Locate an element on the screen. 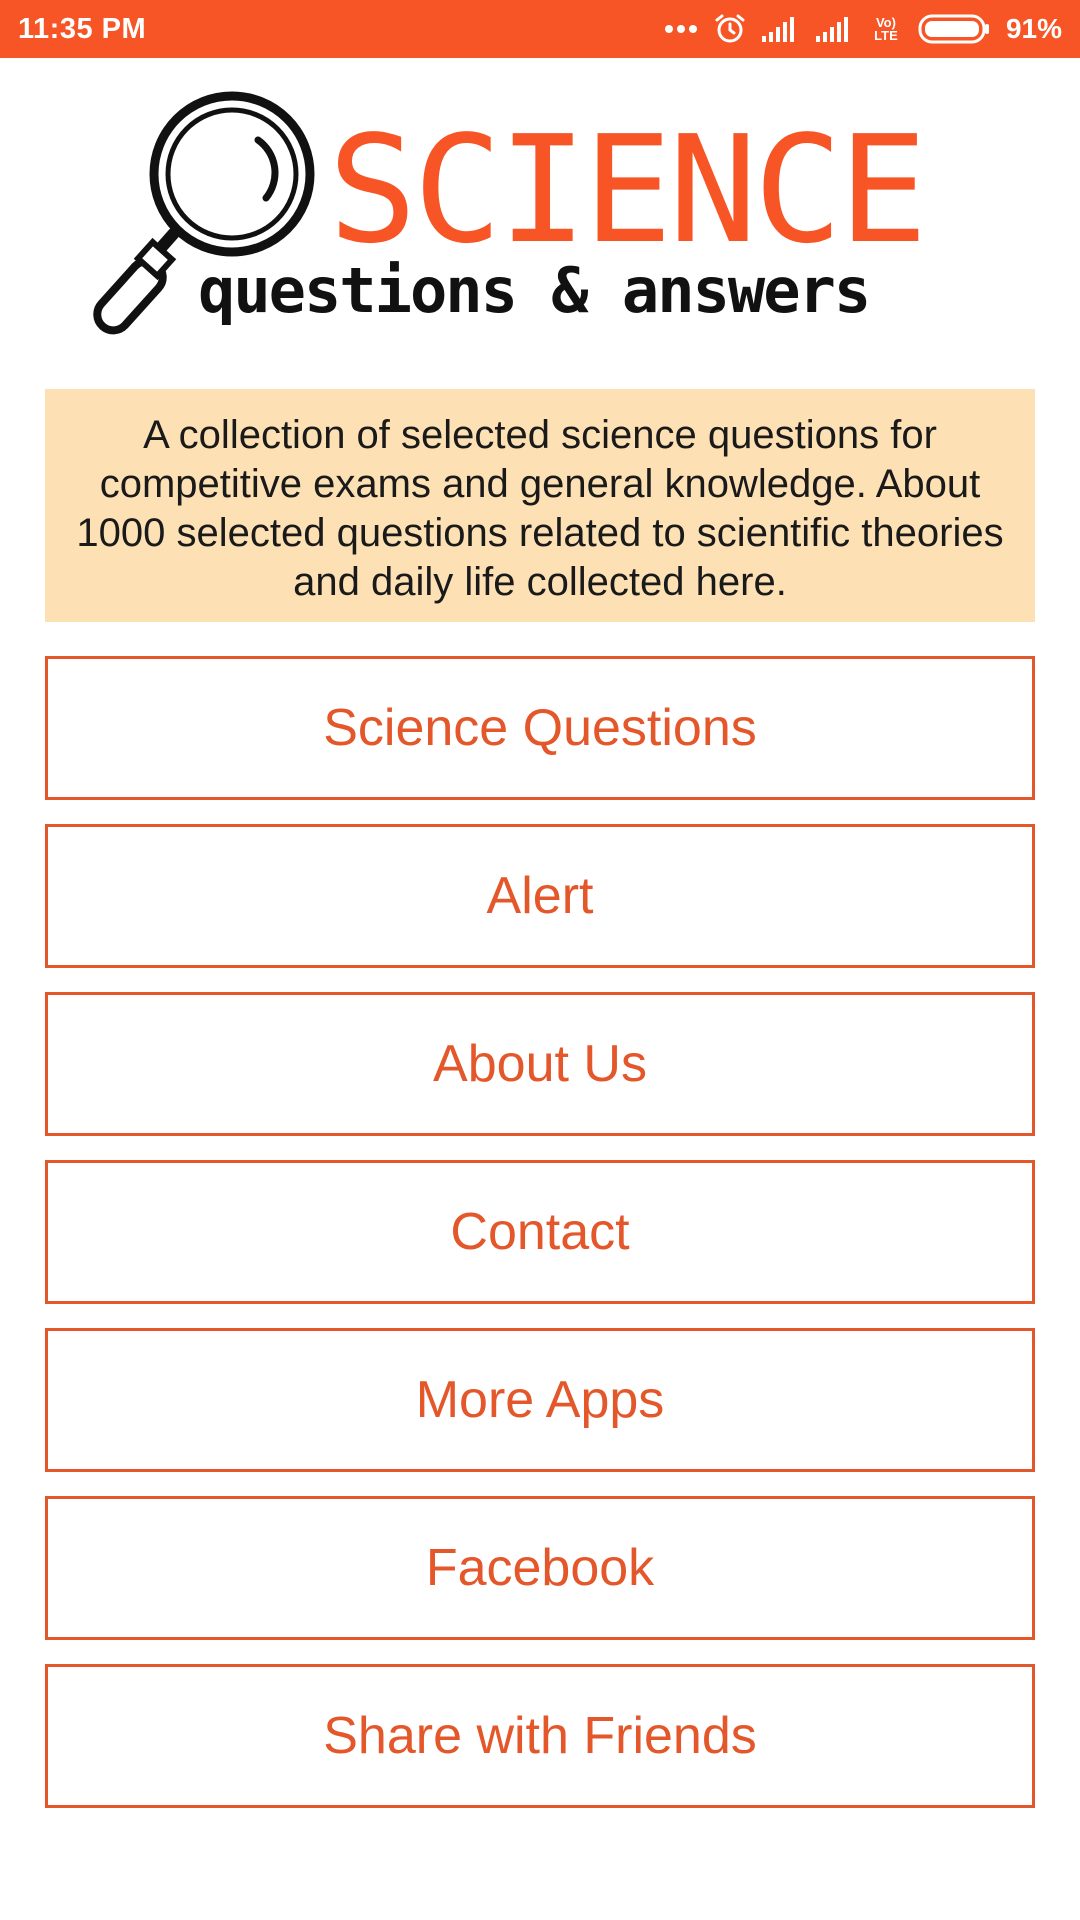  alert-button: Alert is located at coordinates (540, 896).